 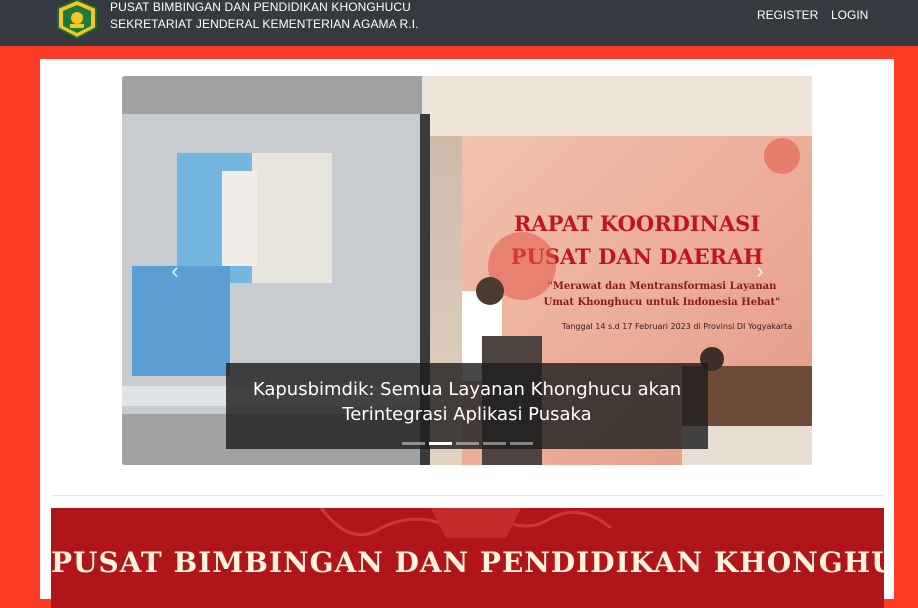 I want to click on carousel-indicators, so click(x=469, y=444).